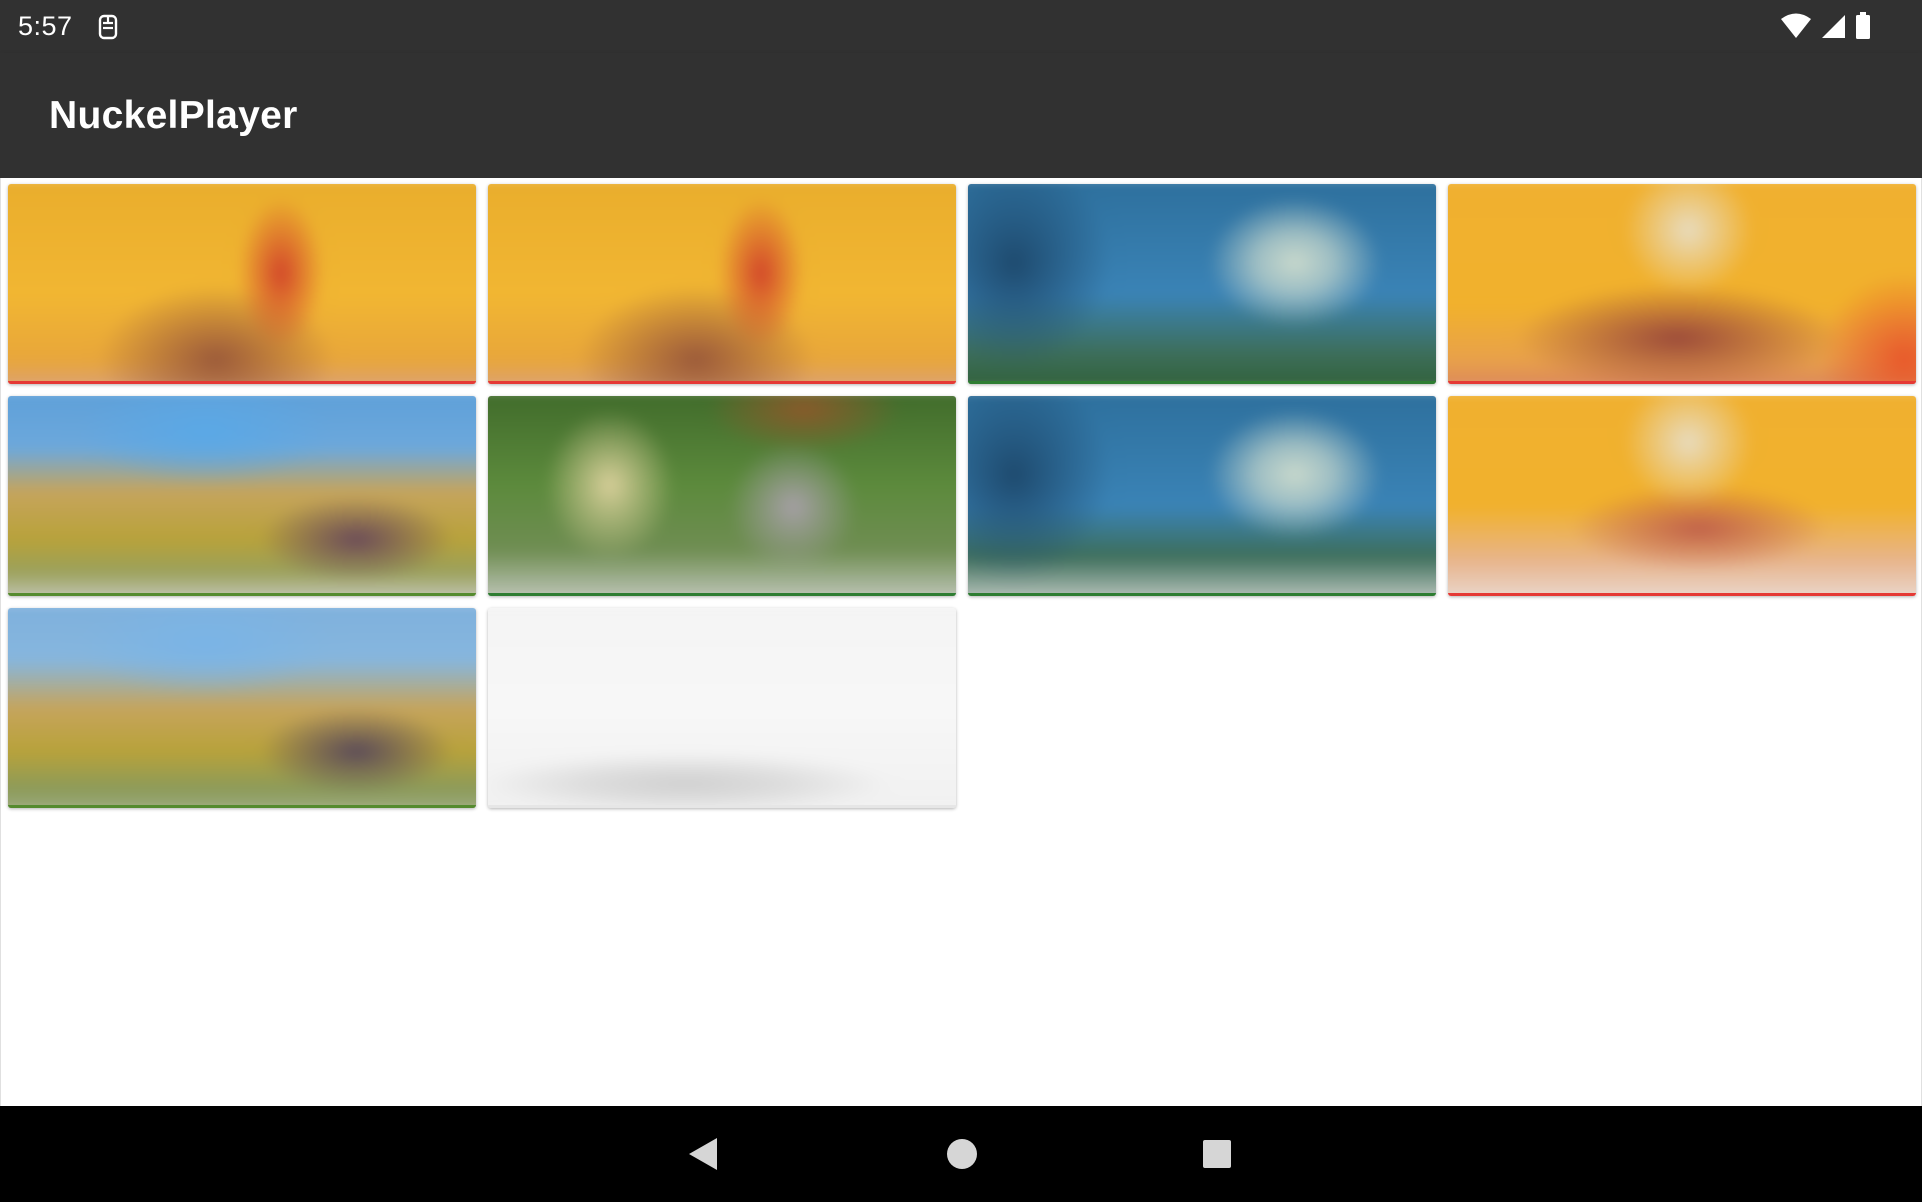 Image resolution: width=1922 pixels, height=1202 pixels. I want to click on cellular-signal-icon, so click(1833, 28).